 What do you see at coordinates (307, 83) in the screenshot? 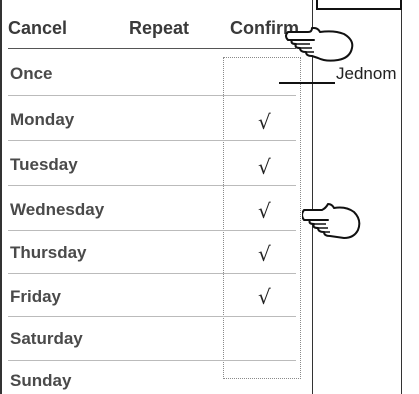
I see `annotation-pointer-line` at bounding box center [307, 83].